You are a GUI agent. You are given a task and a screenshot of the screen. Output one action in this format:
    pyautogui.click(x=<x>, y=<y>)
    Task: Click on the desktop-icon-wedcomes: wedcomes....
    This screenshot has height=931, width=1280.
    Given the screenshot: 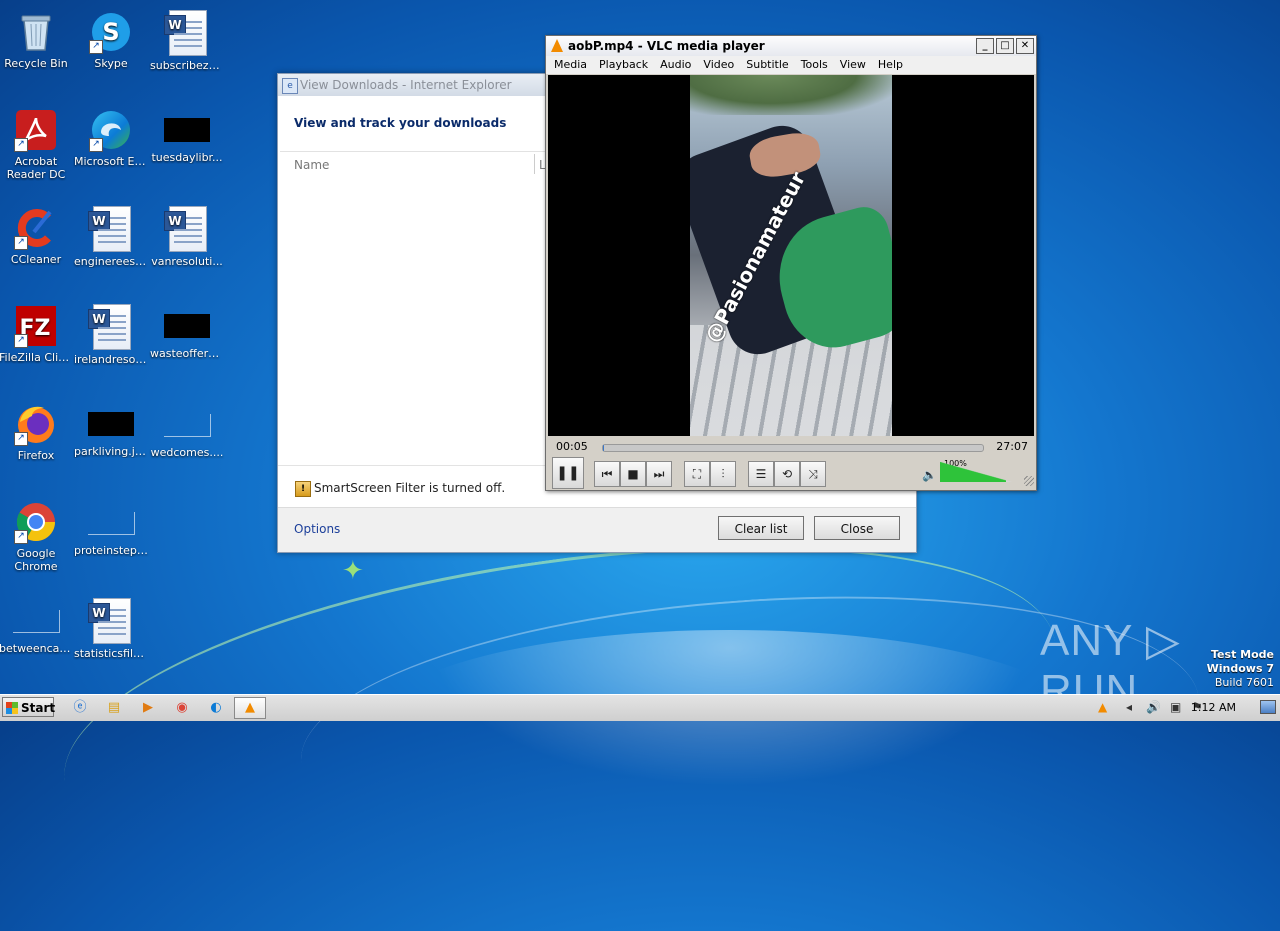 What is the action you would take?
    pyautogui.click(x=187, y=427)
    